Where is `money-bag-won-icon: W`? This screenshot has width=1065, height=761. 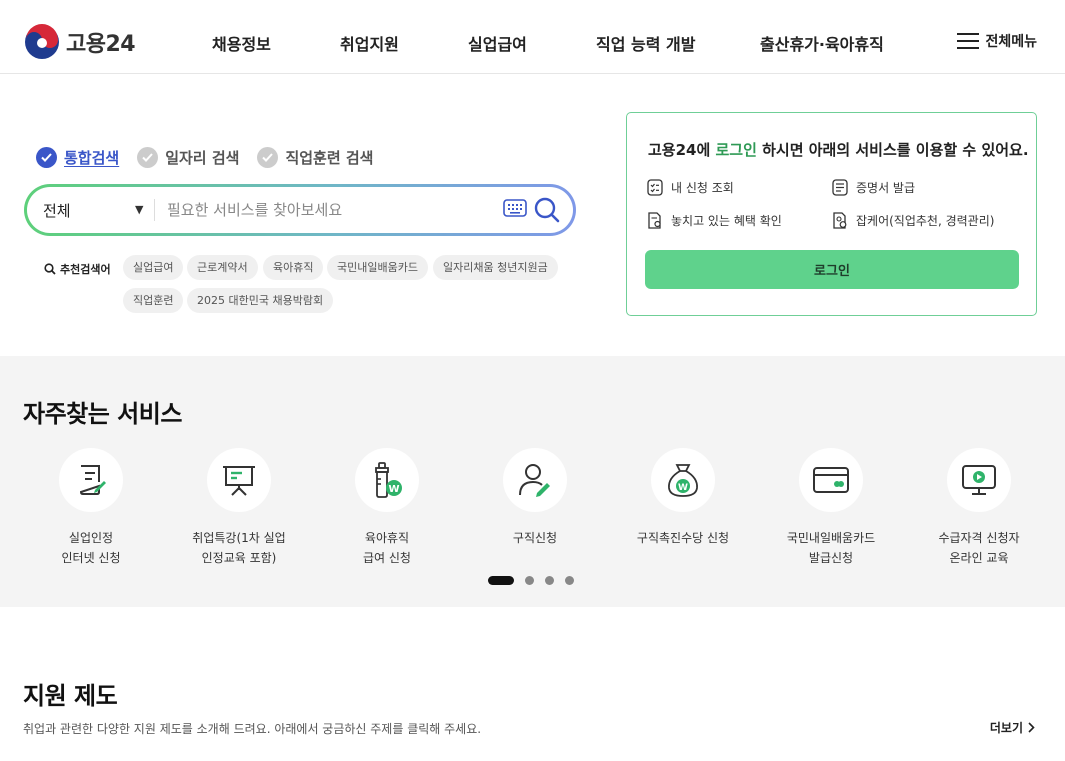 money-bag-won-icon: W is located at coordinates (683, 480).